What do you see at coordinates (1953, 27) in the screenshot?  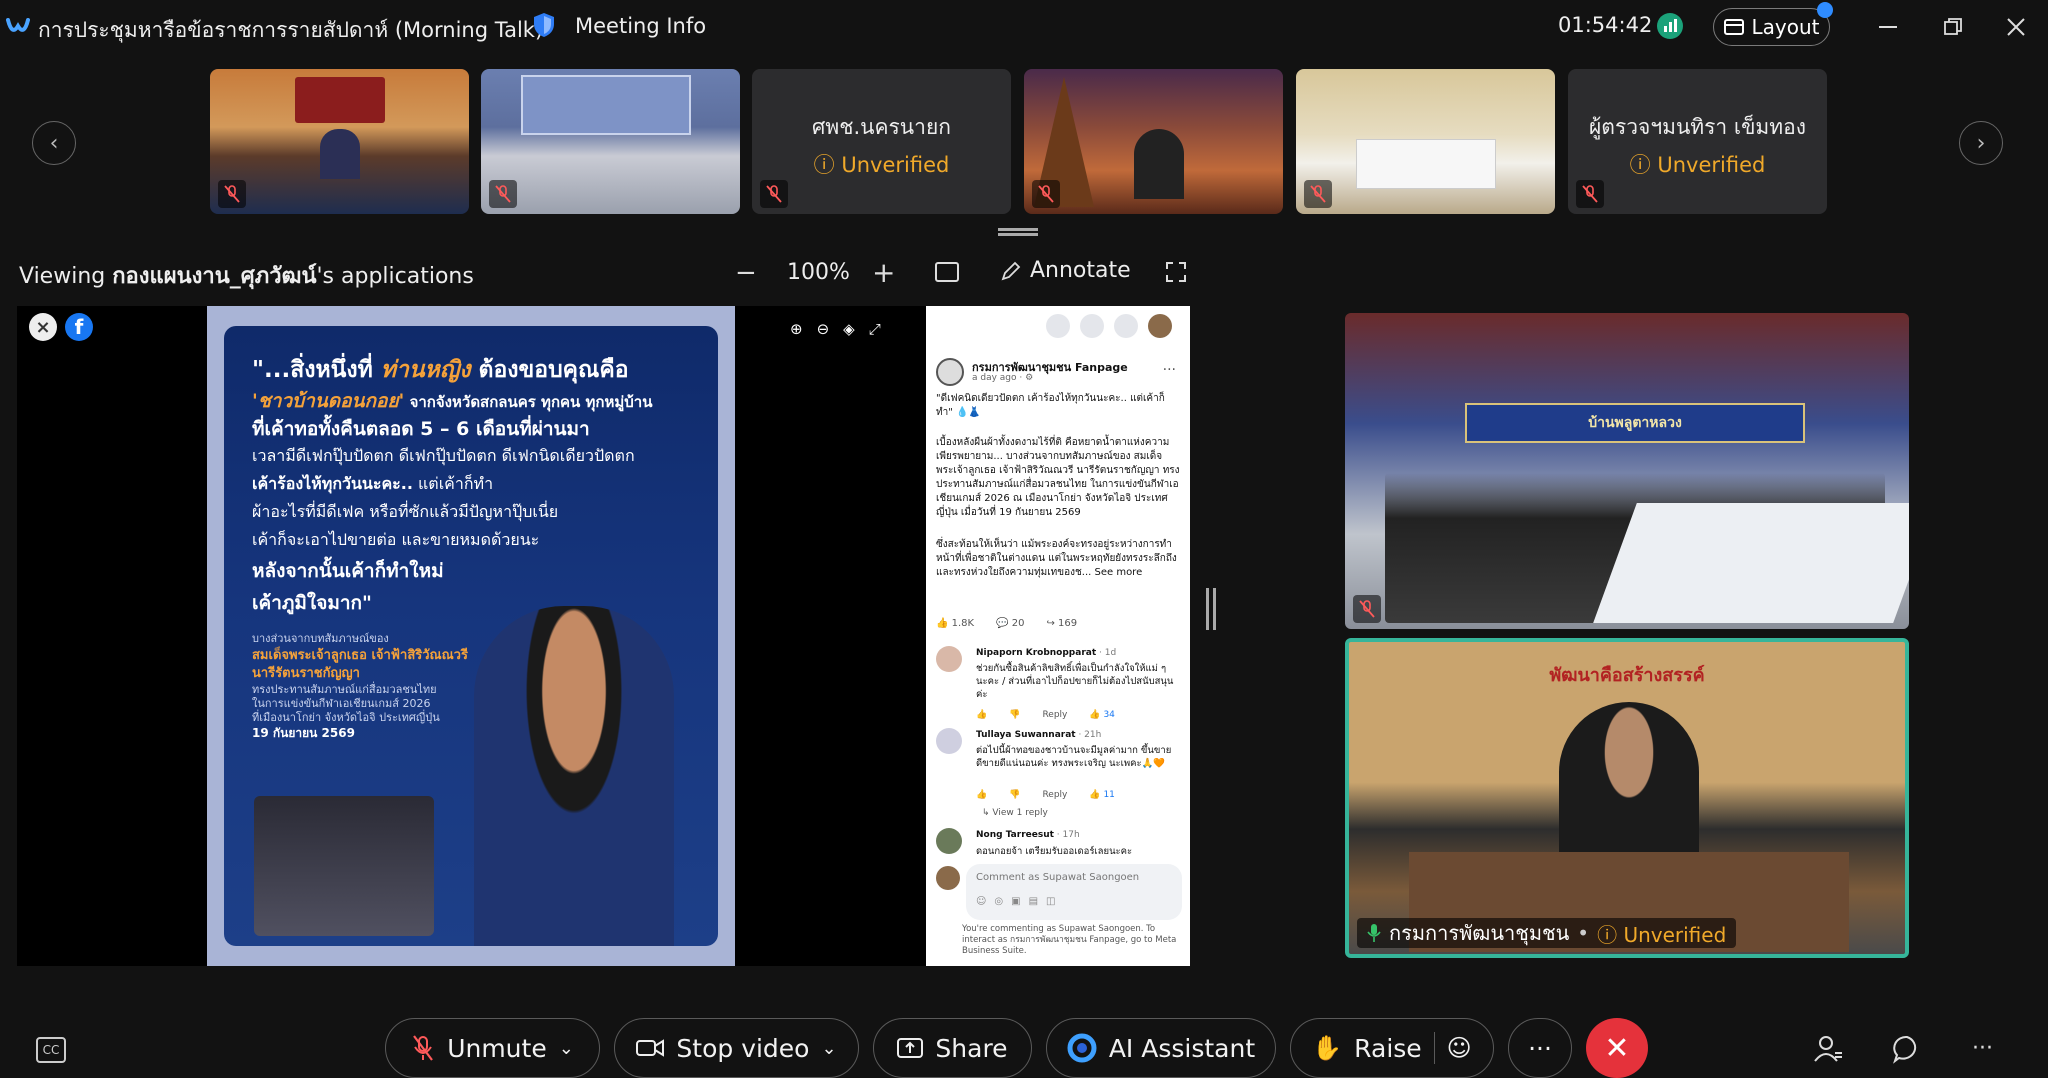 I see `restore-button` at bounding box center [1953, 27].